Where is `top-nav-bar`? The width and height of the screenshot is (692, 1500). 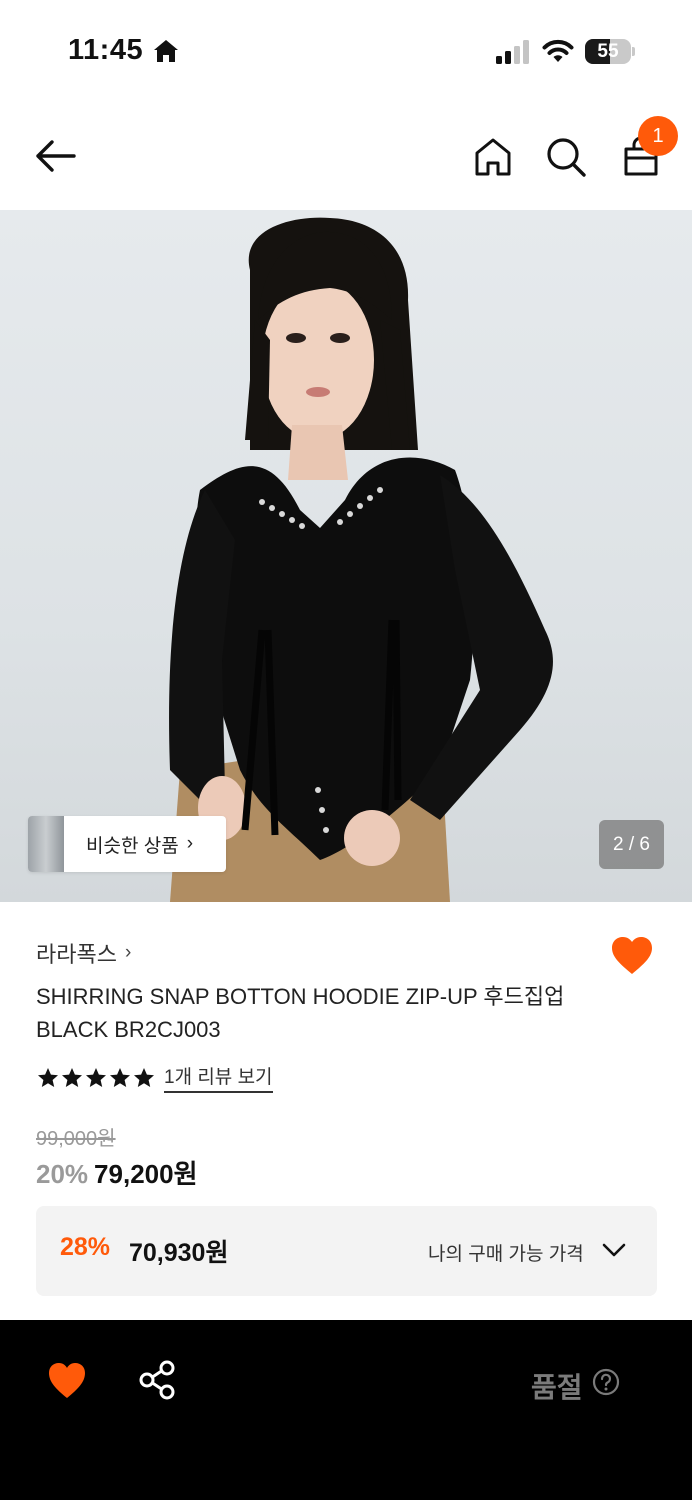 top-nav-bar is located at coordinates (346, 155).